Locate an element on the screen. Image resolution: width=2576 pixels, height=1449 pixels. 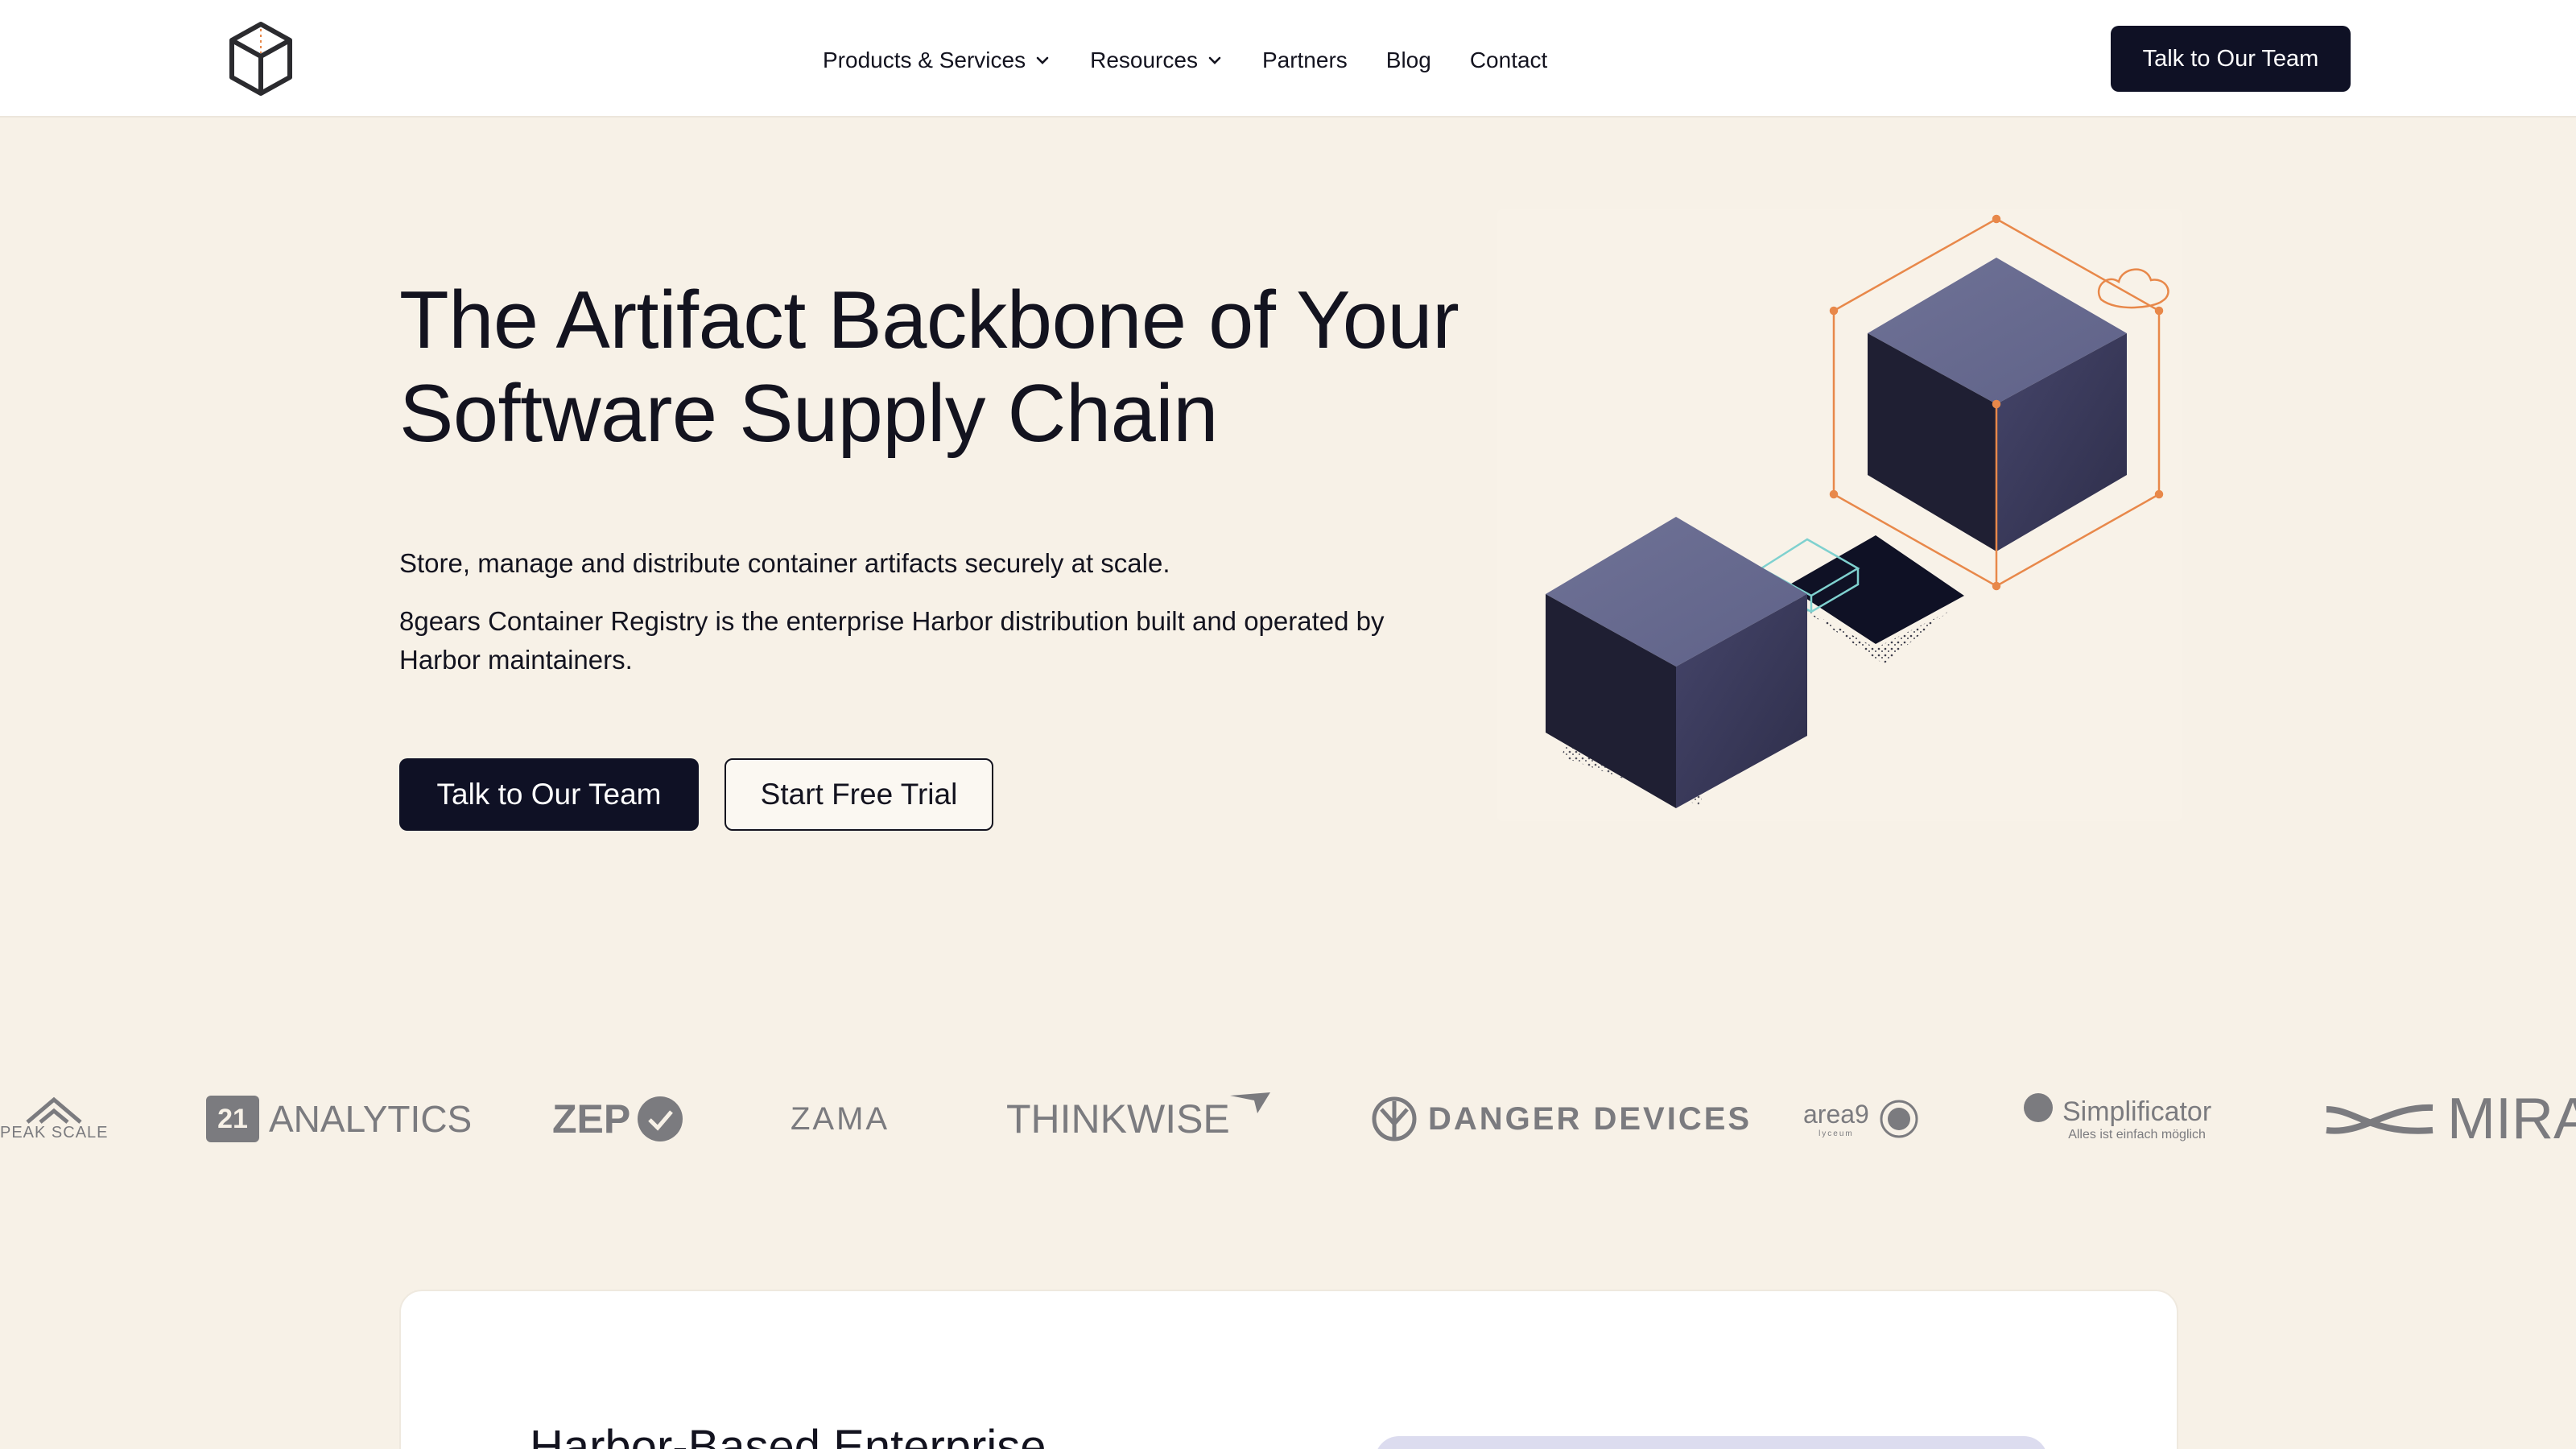
header-talk-to-team-button: Talk to Our Team is located at coordinates (2231, 59).